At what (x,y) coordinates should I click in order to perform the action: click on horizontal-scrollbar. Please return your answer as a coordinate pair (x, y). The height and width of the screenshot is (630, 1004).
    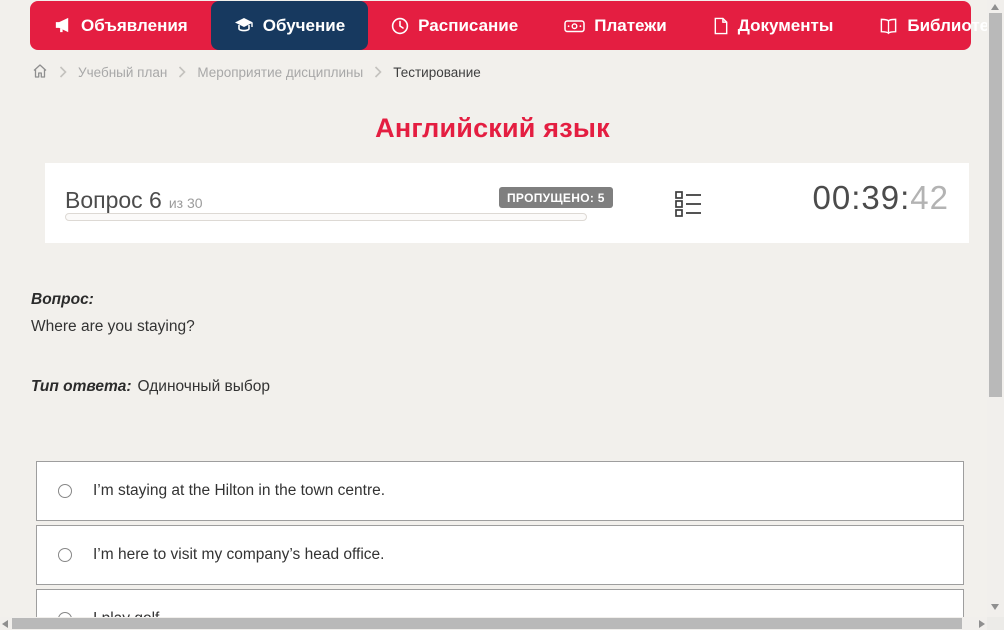
    Looking at the image, I should click on (493, 623).